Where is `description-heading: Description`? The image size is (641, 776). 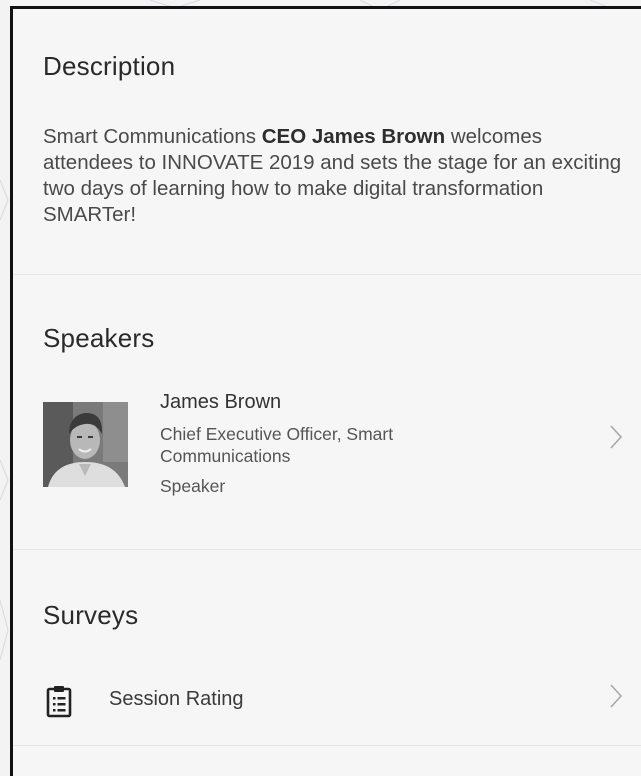 description-heading: Description is located at coordinates (109, 66).